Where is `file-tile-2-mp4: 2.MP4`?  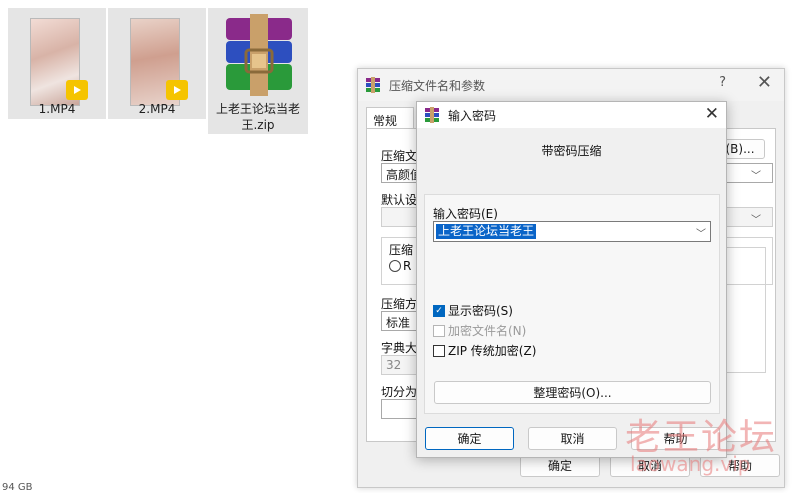 file-tile-2-mp4: 2.MP4 is located at coordinates (157, 63).